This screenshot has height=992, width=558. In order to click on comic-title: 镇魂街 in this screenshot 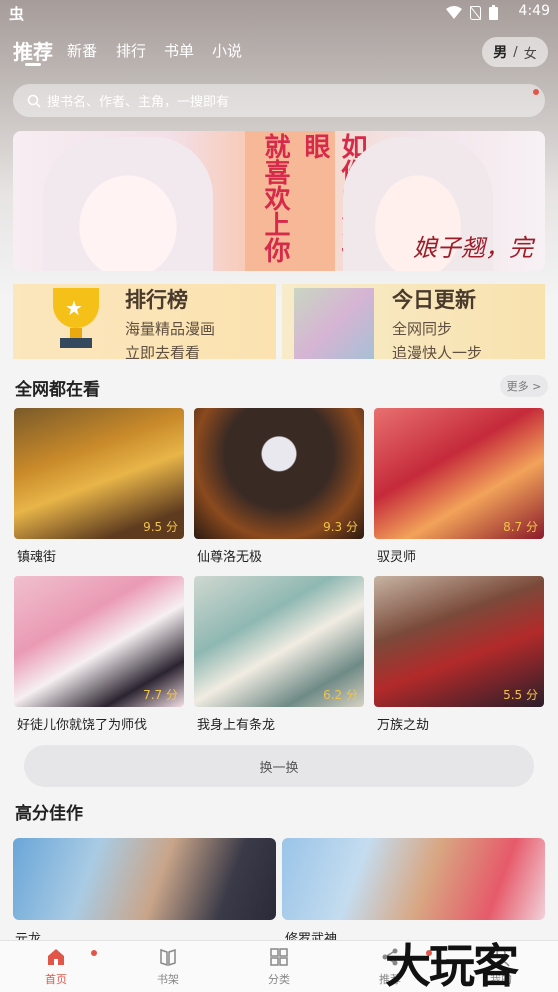, I will do `click(36, 555)`.